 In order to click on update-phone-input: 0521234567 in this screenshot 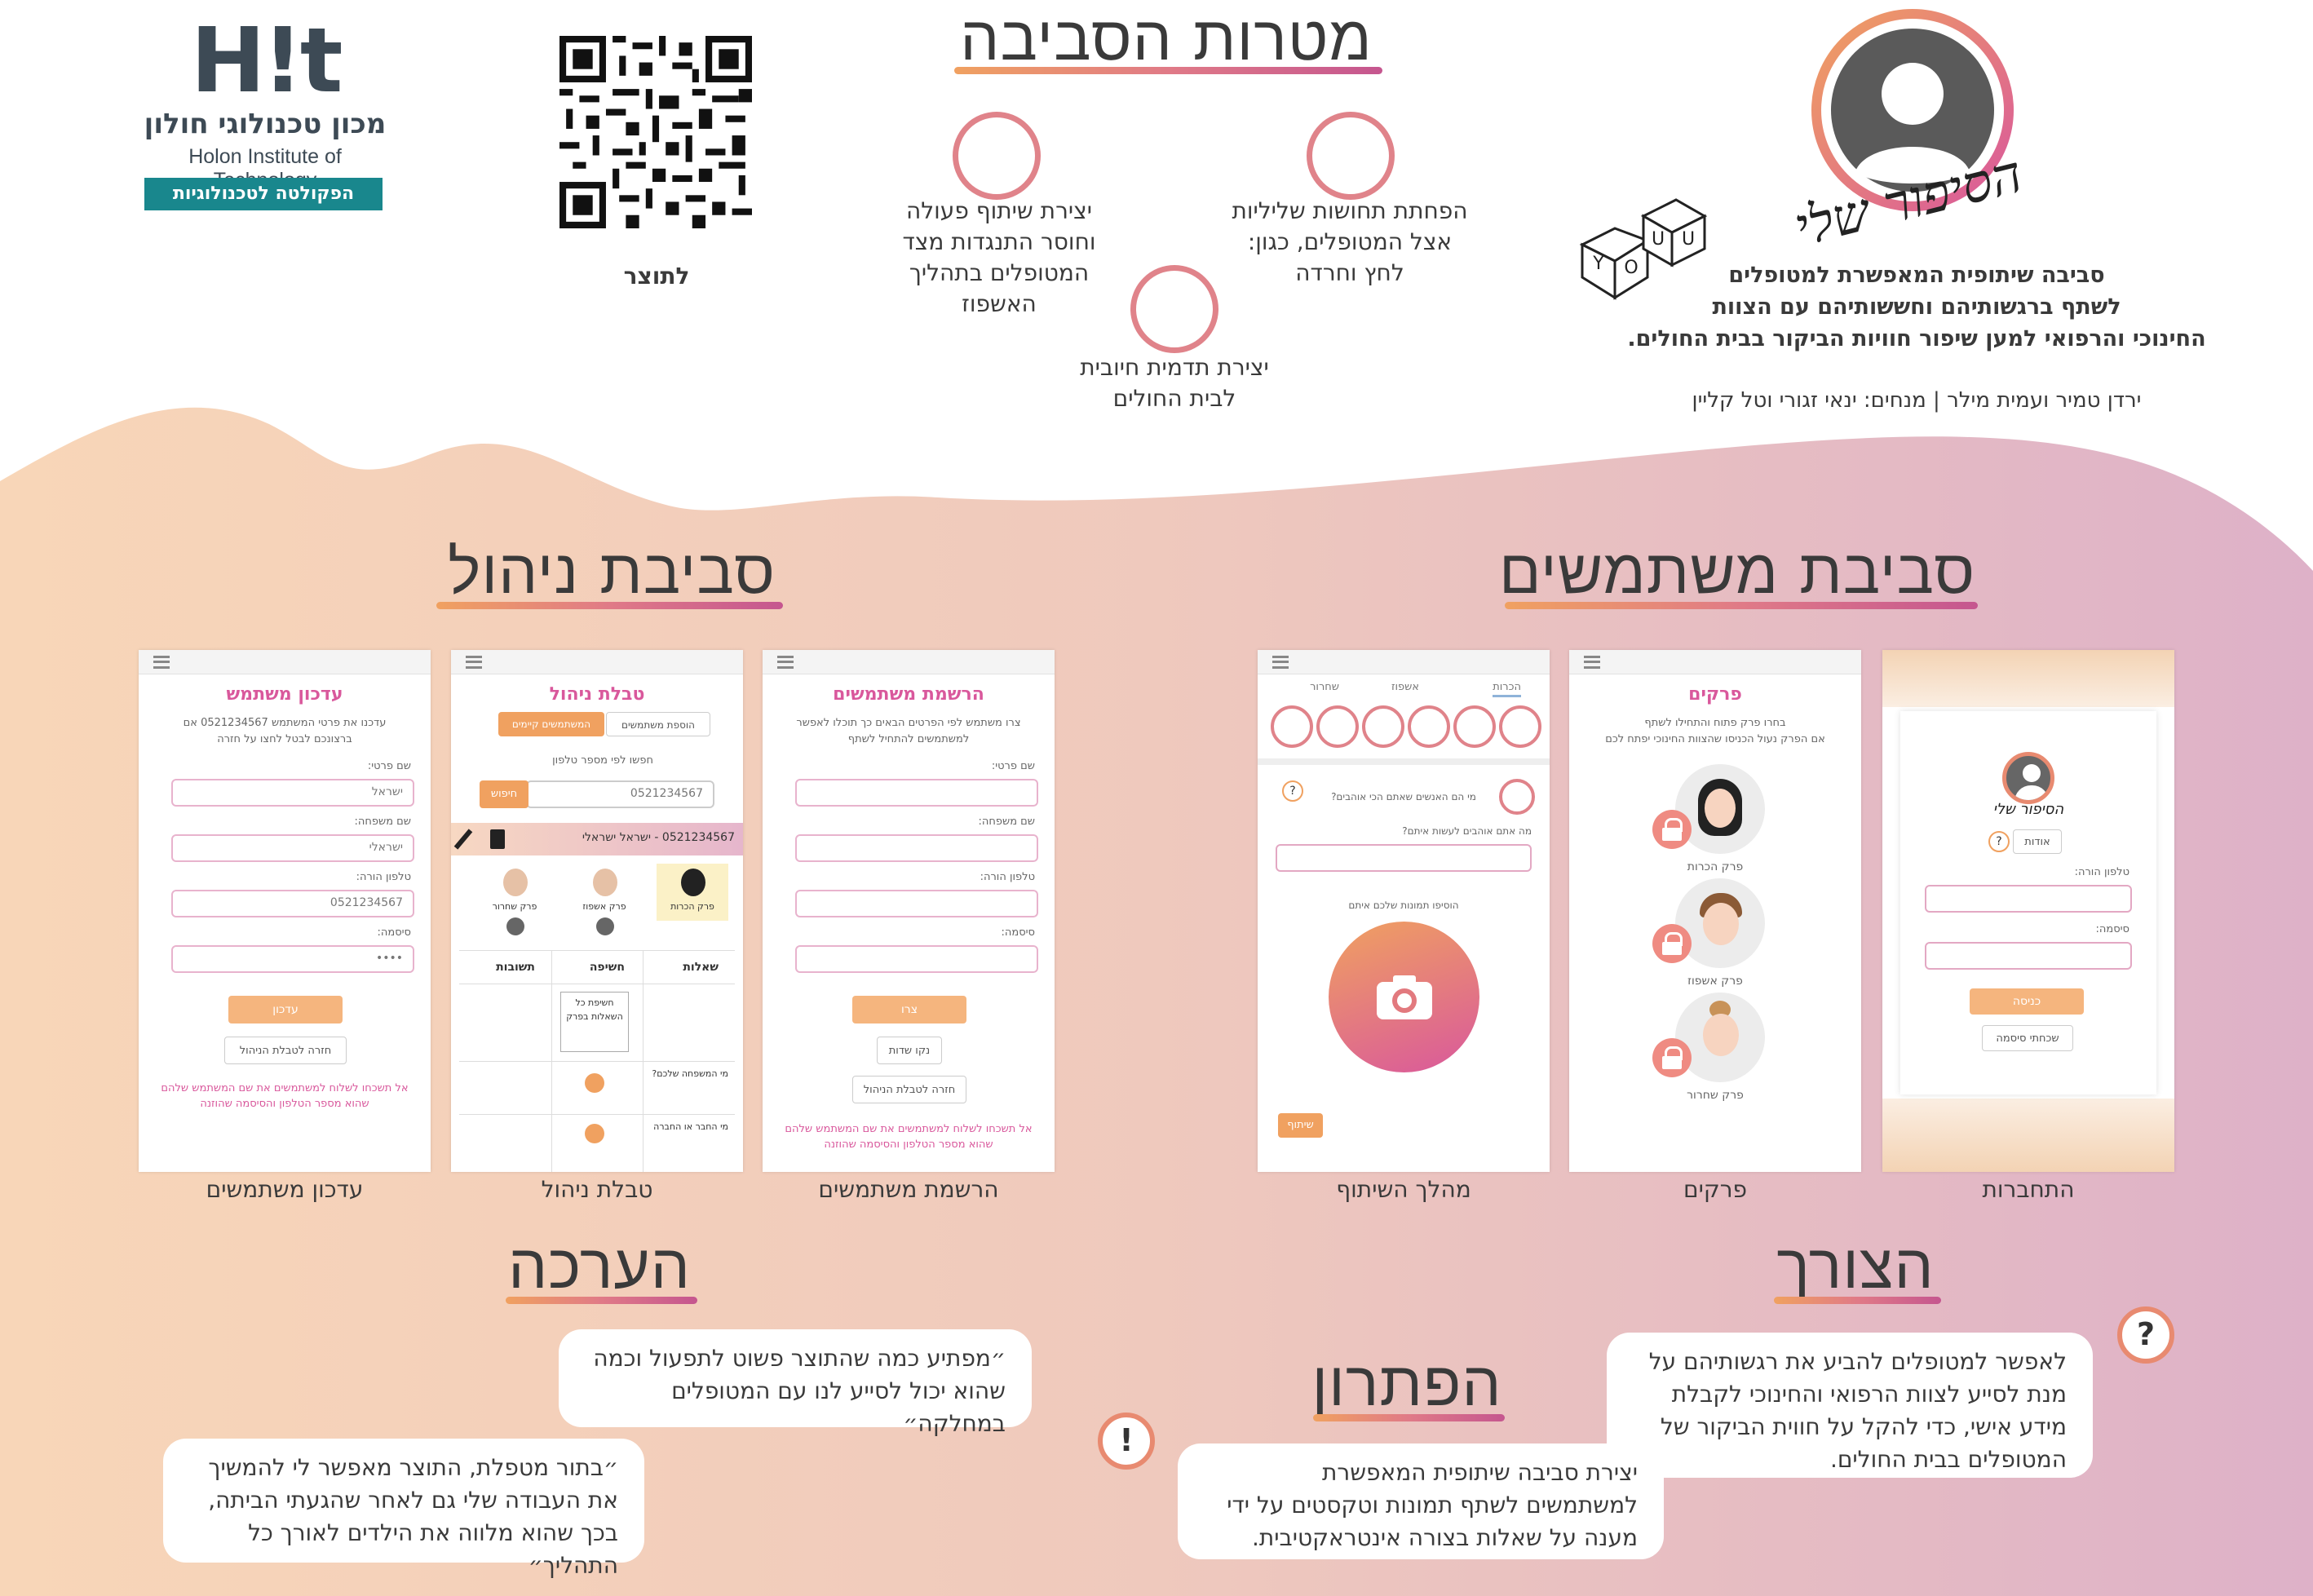, I will do `click(292, 904)`.